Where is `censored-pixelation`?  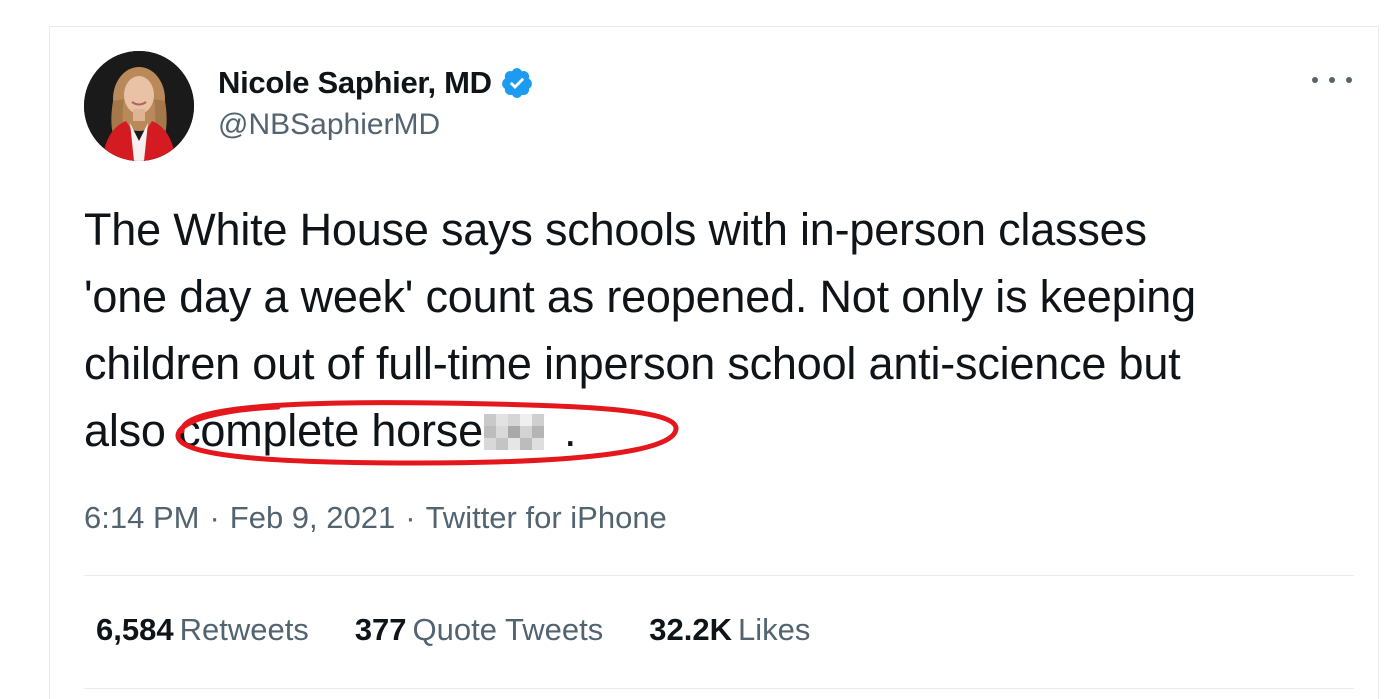 censored-pixelation is located at coordinates (523, 431).